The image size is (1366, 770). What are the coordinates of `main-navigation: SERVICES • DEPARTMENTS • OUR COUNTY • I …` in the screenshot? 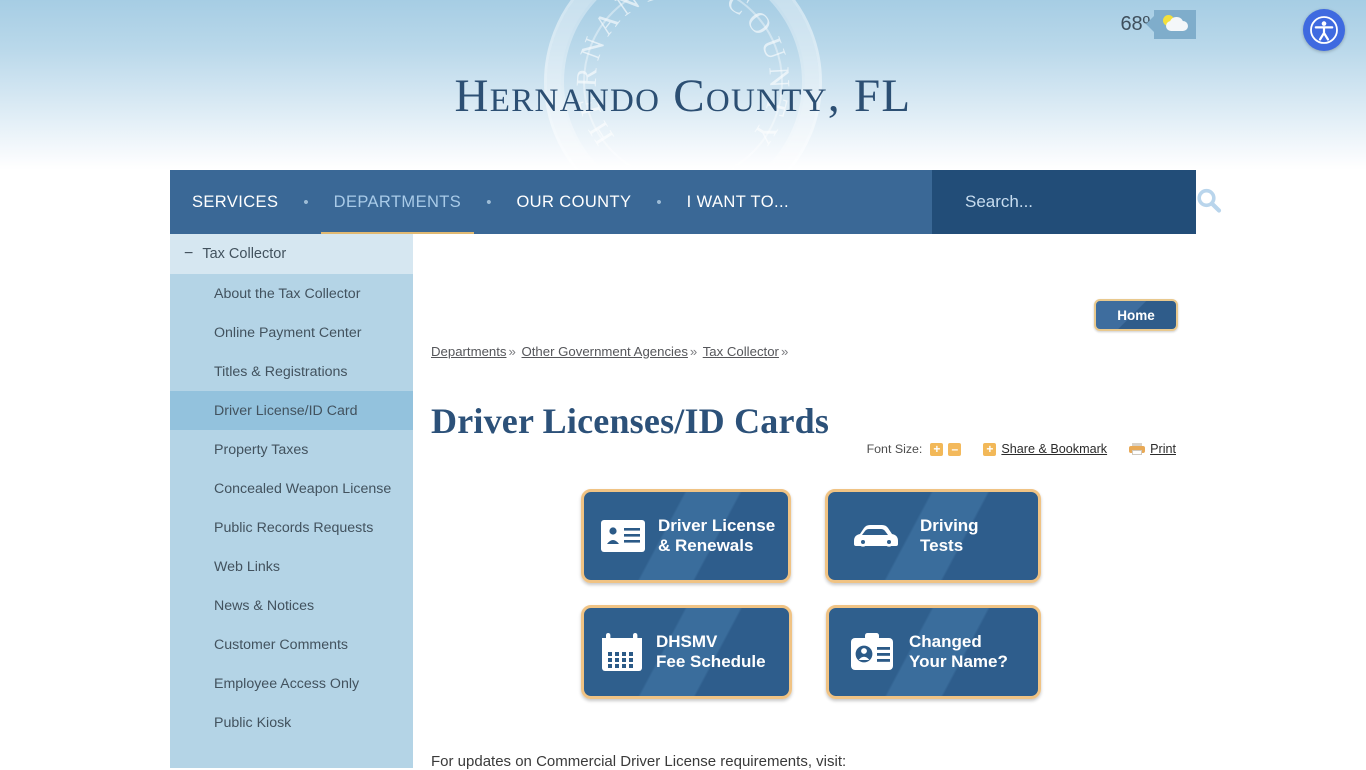 It's located at (696, 203).